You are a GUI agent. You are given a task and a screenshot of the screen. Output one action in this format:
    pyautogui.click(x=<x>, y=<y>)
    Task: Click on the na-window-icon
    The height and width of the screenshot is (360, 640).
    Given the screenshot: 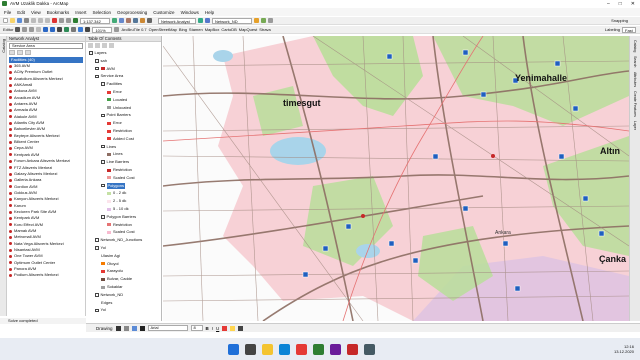 What is the action you would take?
    pyautogui.click(x=200, y=20)
    